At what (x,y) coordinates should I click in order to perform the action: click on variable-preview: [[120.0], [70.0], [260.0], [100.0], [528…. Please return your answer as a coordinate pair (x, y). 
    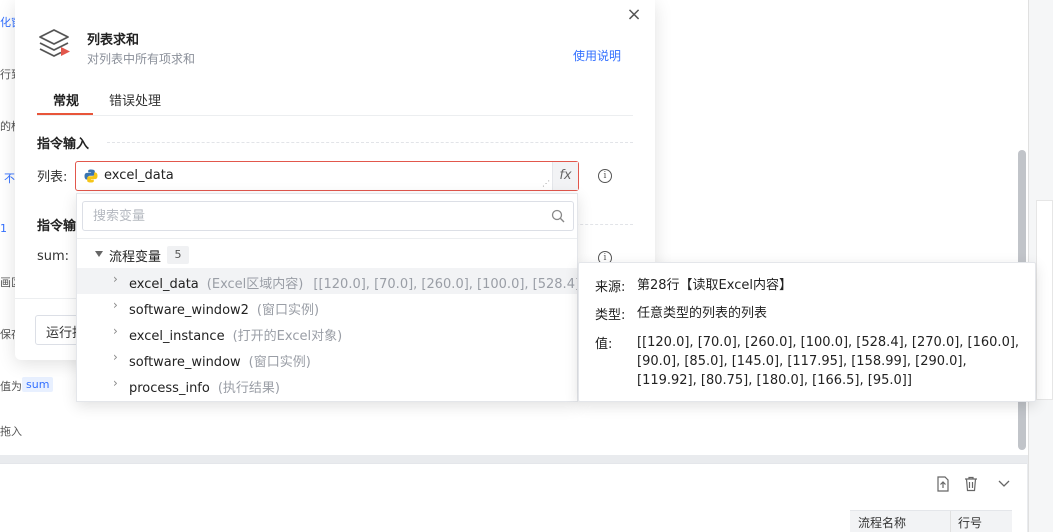
    Looking at the image, I should click on (445, 284).